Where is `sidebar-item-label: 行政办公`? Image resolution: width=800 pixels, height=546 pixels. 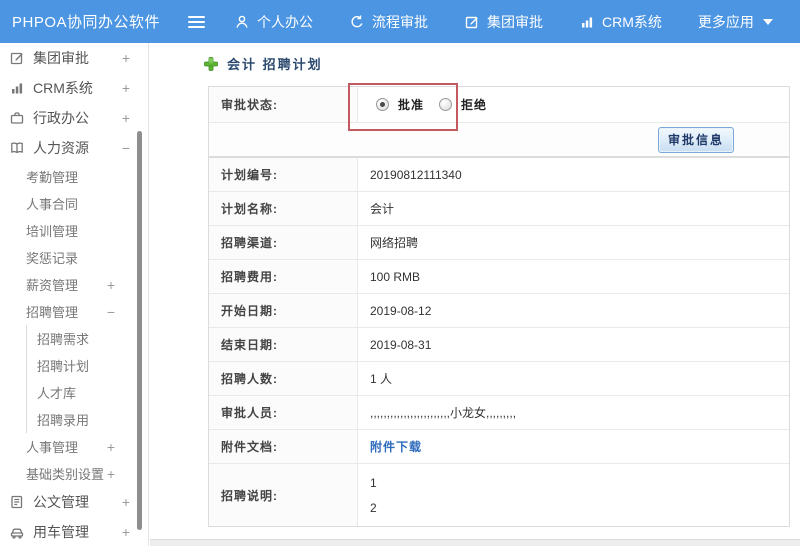
sidebar-item-label: 行政办公 is located at coordinates (61, 118).